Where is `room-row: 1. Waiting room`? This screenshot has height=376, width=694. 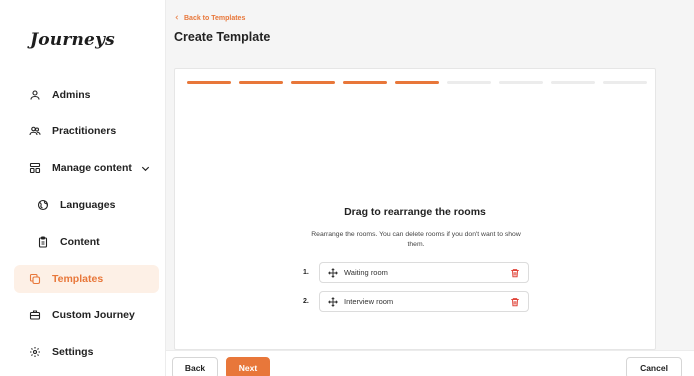
room-row: 1. Waiting room is located at coordinates (416, 272).